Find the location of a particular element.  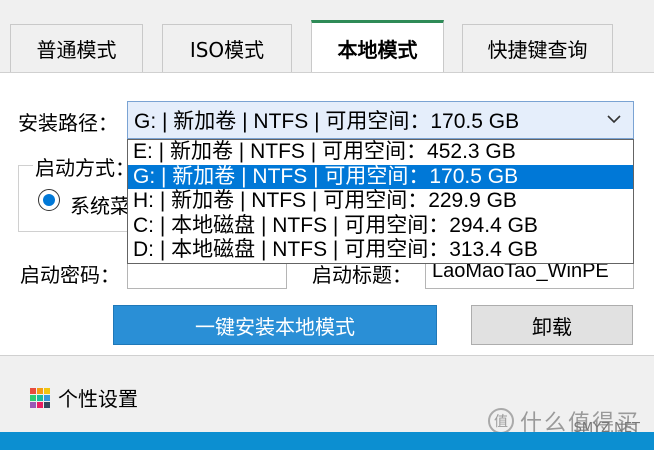

tab-local-mode: 本地模式 is located at coordinates (377, 46).